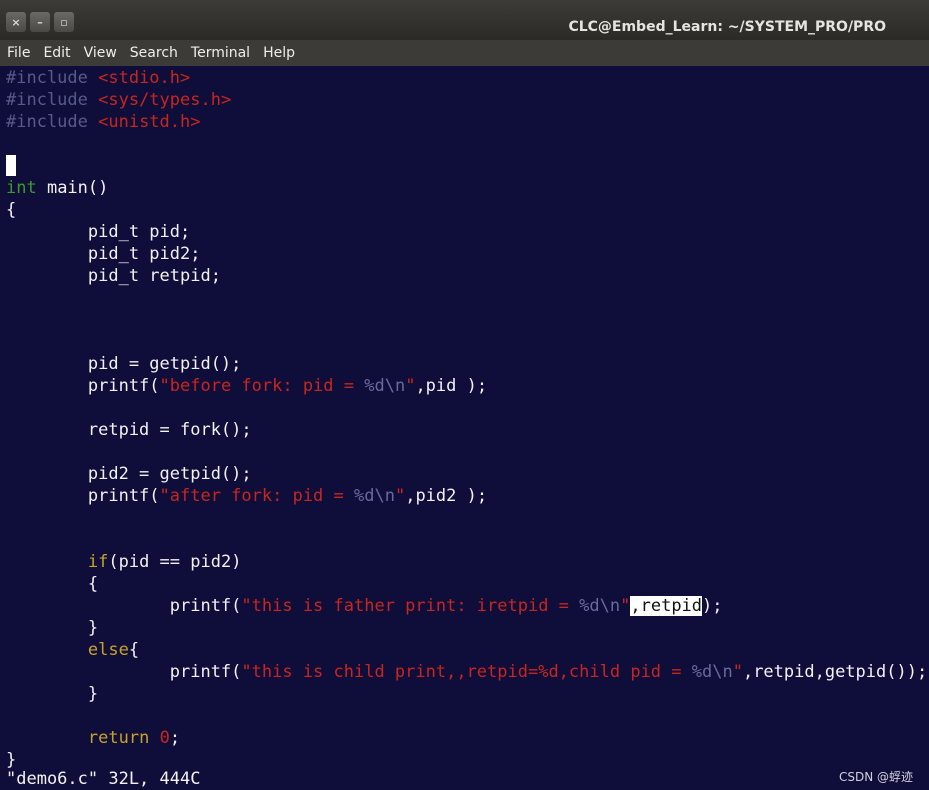 This screenshot has height=790, width=929. I want to click on menu-edit: Edit, so click(56, 53).